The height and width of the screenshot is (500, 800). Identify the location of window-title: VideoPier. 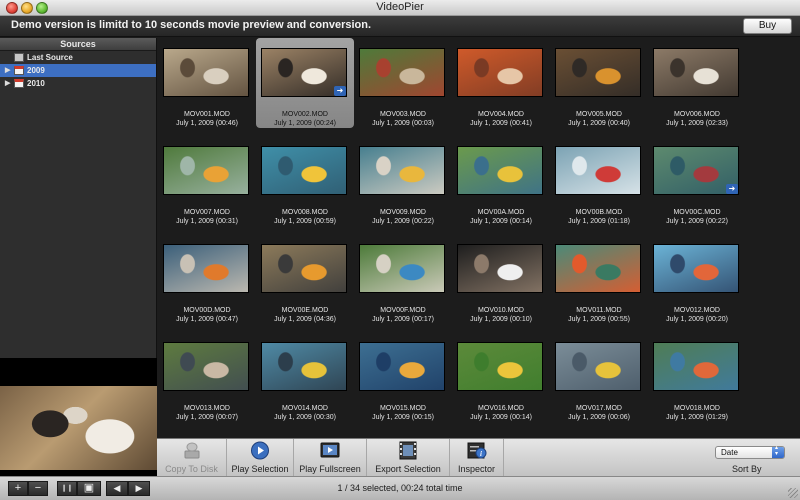
(400, 7).